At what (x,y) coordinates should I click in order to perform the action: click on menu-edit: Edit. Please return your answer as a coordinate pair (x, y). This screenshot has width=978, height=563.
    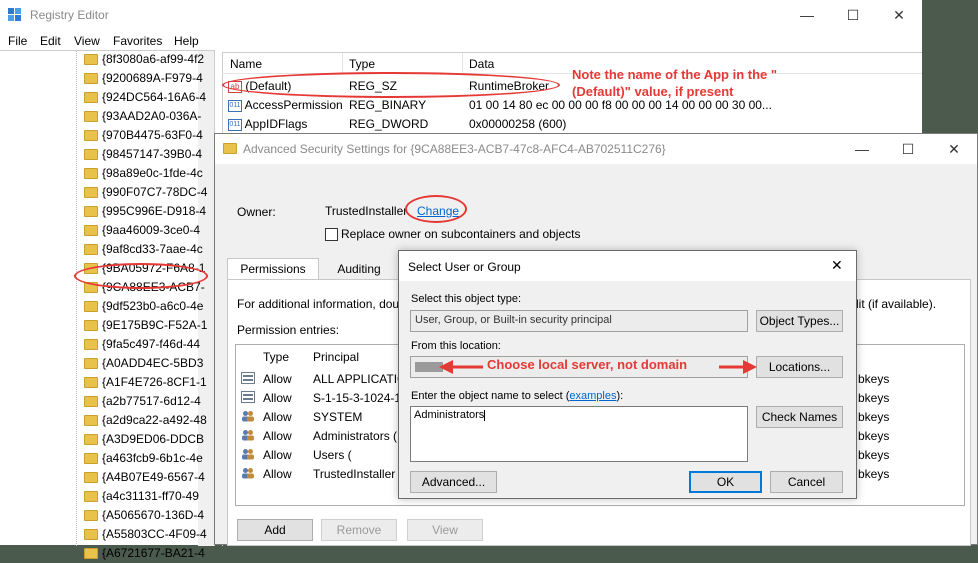
    Looking at the image, I should click on (50, 41).